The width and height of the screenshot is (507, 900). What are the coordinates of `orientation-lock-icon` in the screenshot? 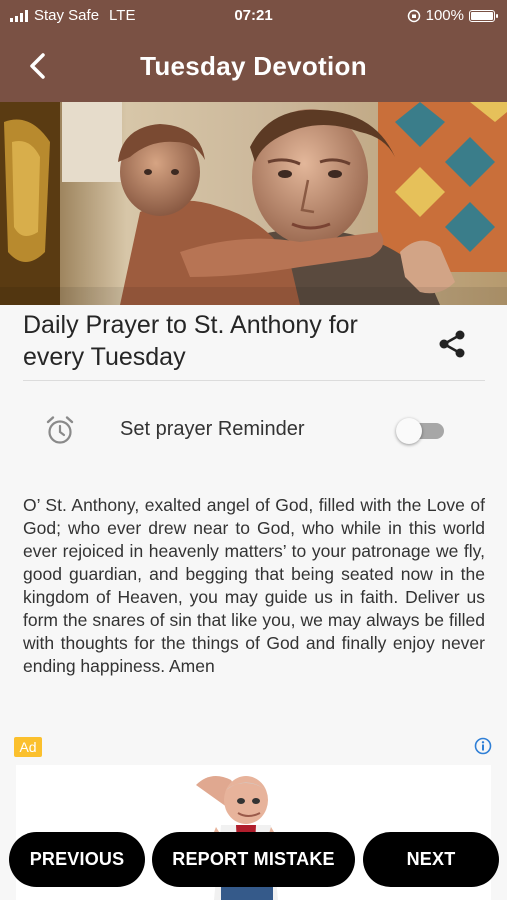 It's located at (413, 15).